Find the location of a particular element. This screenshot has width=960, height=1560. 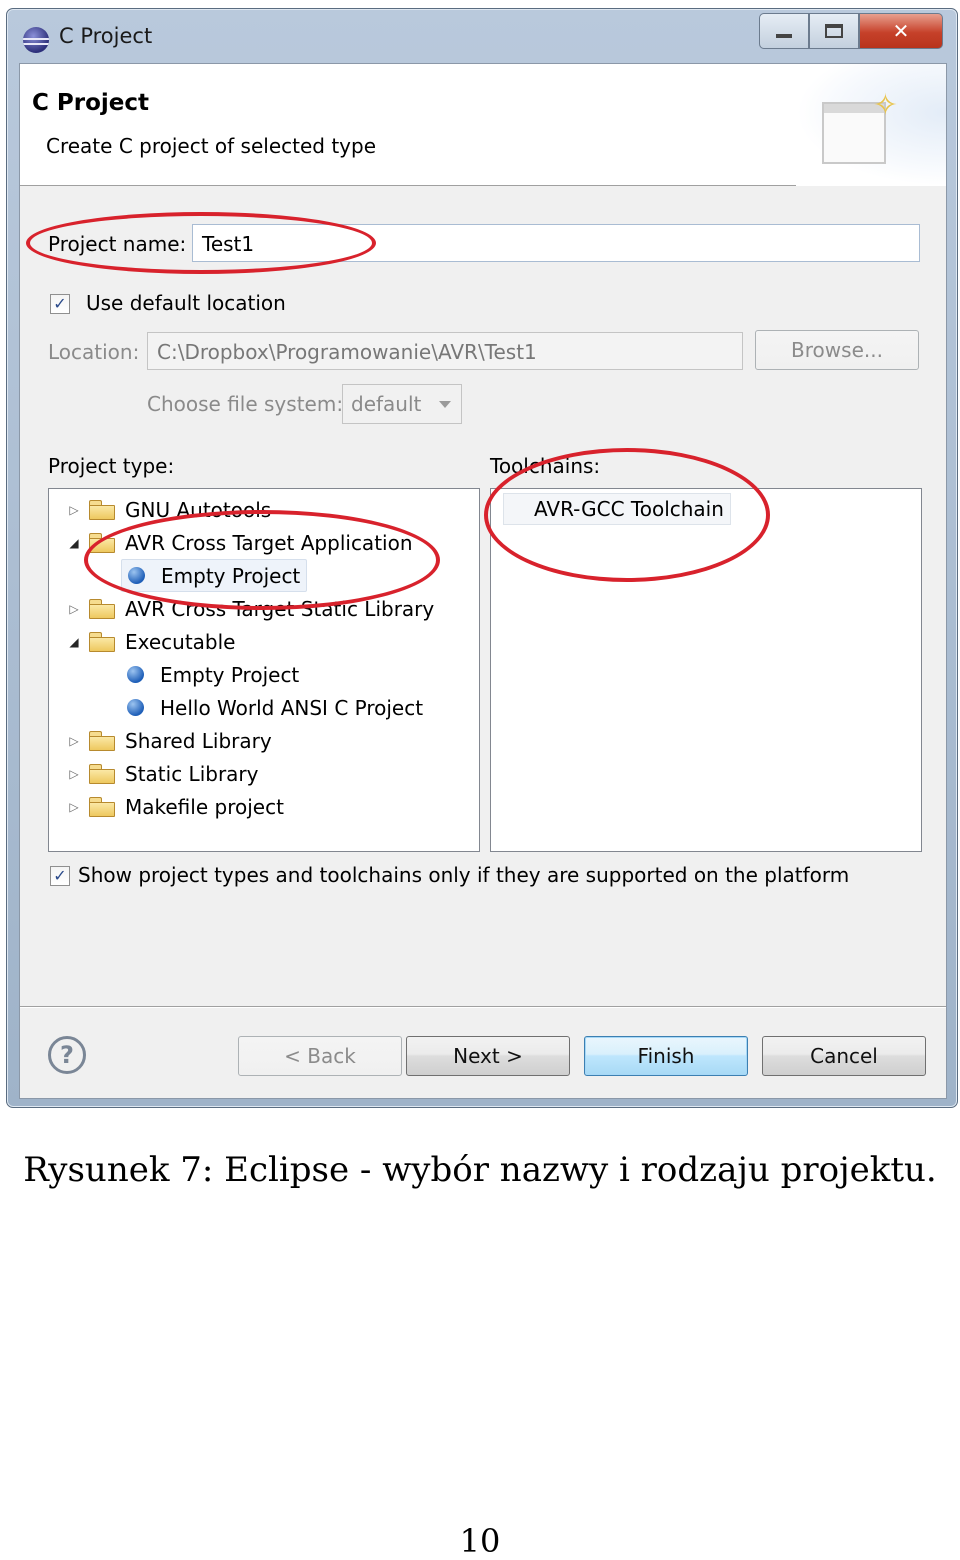

tree-item-makefile-project: ▷ Makefile project is located at coordinates (173, 806).